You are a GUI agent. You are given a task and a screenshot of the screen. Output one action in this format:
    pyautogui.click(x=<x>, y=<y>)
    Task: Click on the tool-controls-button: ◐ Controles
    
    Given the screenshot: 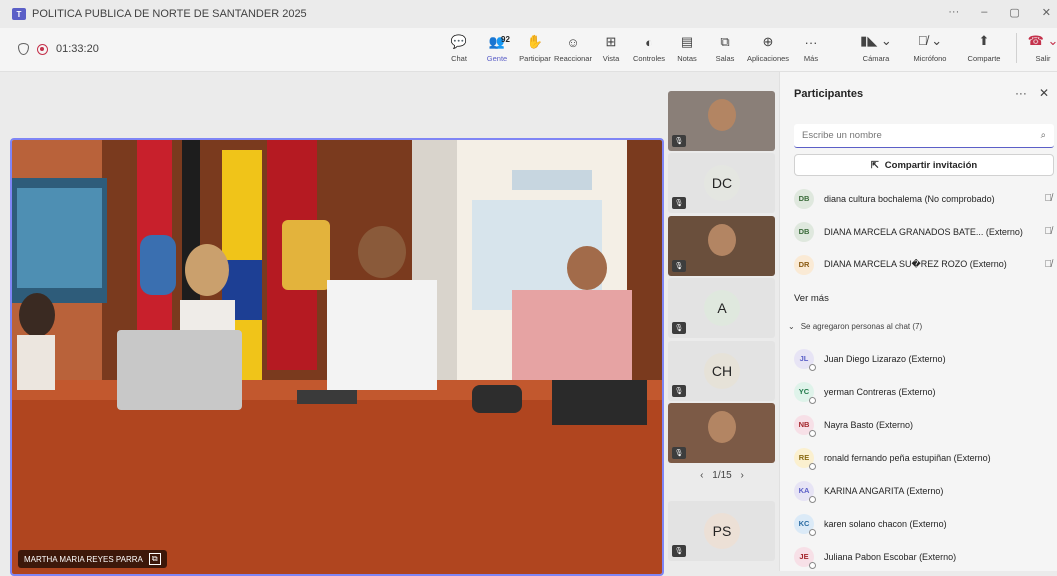 What is the action you would take?
    pyautogui.click(x=649, y=48)
    